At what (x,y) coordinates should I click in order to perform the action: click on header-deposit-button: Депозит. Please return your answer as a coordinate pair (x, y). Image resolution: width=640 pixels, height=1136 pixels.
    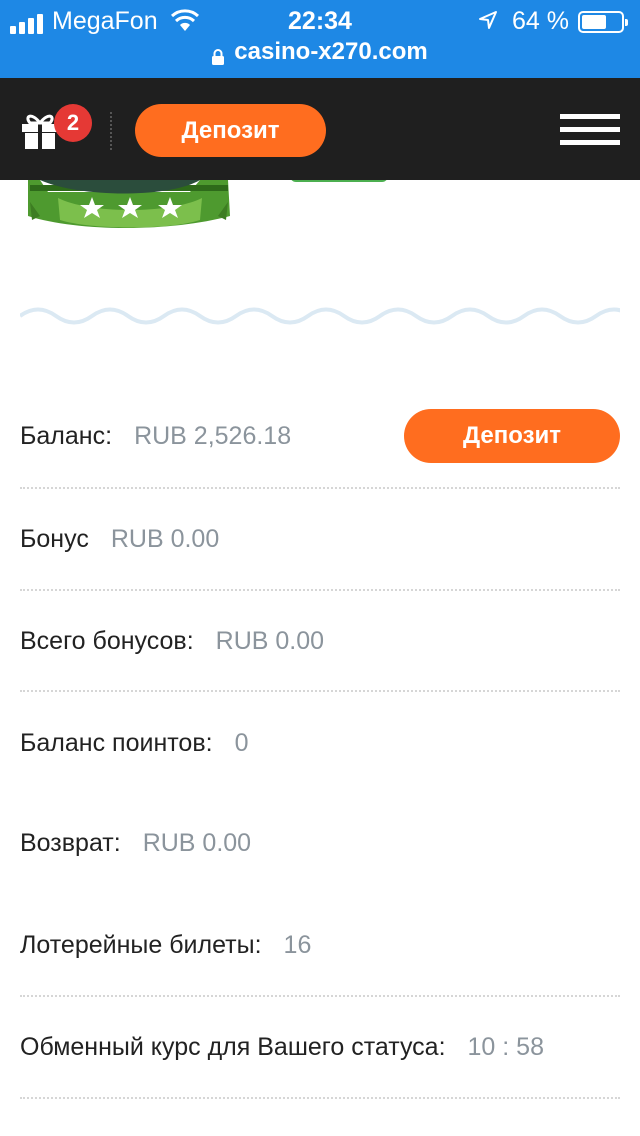
    Looking at the image, I should click on (230, 130).